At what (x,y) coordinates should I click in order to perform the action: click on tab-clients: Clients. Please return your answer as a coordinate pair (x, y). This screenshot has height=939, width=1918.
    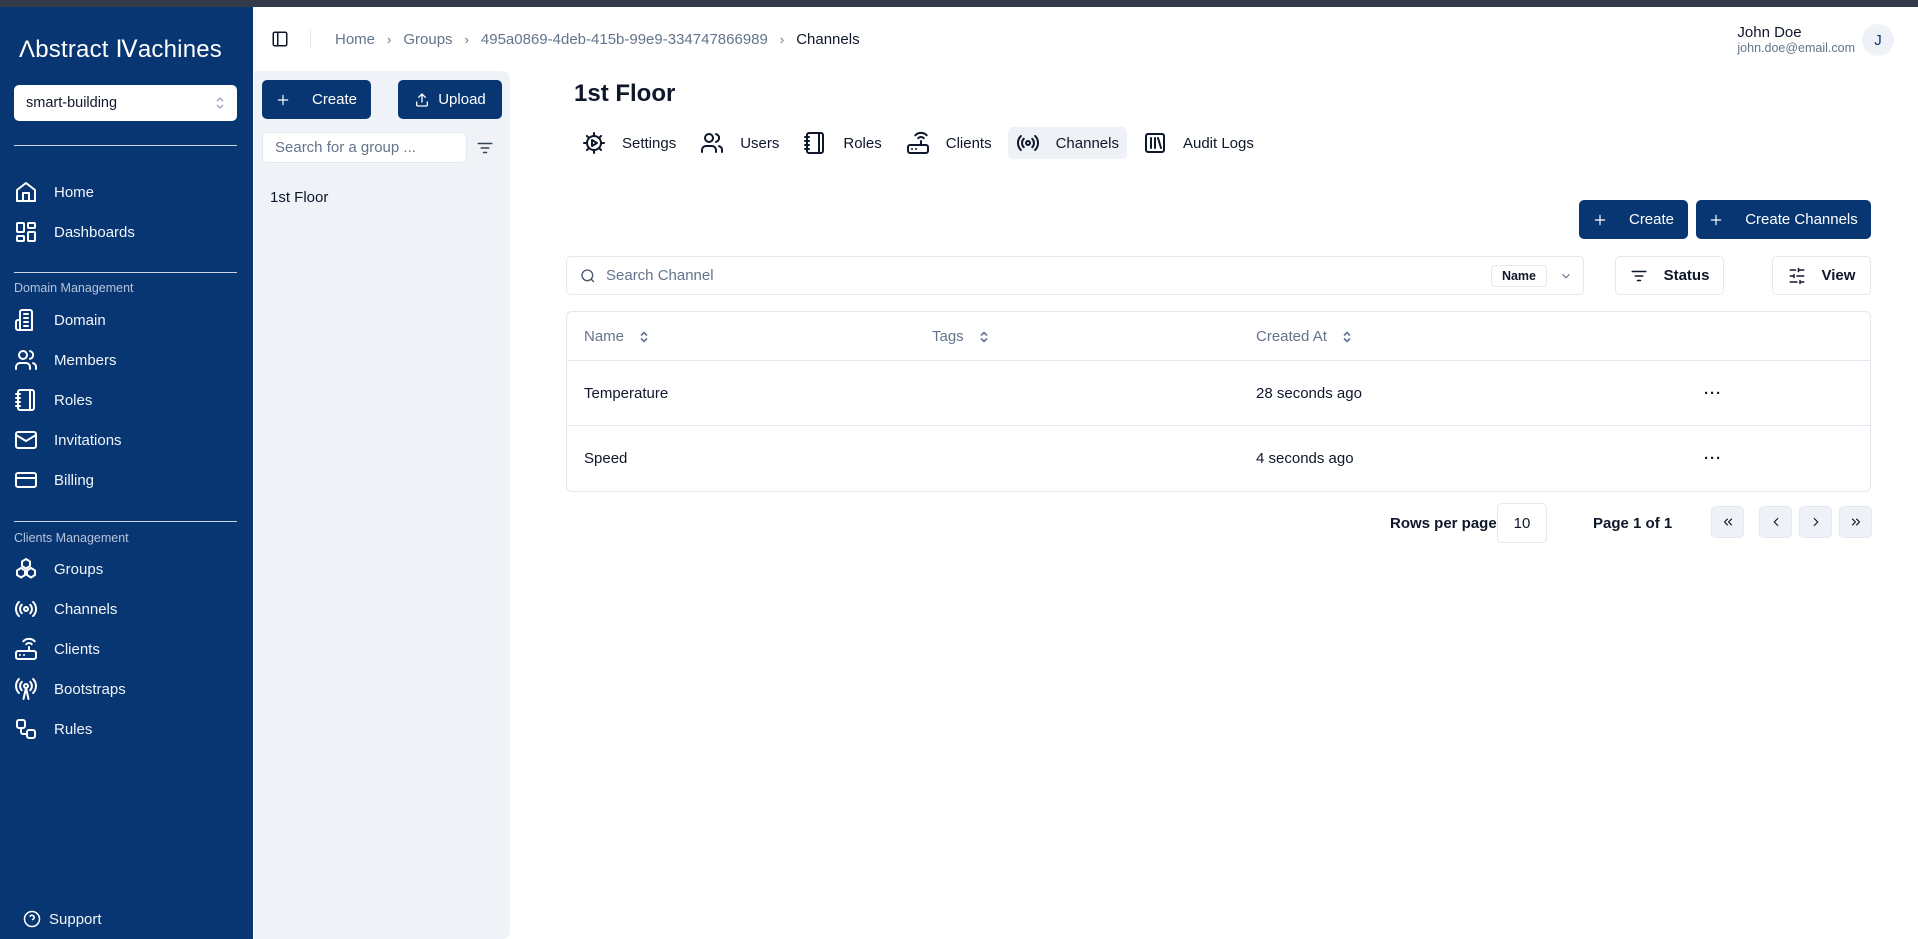
    Looking at the image, I should click on (949, 143).